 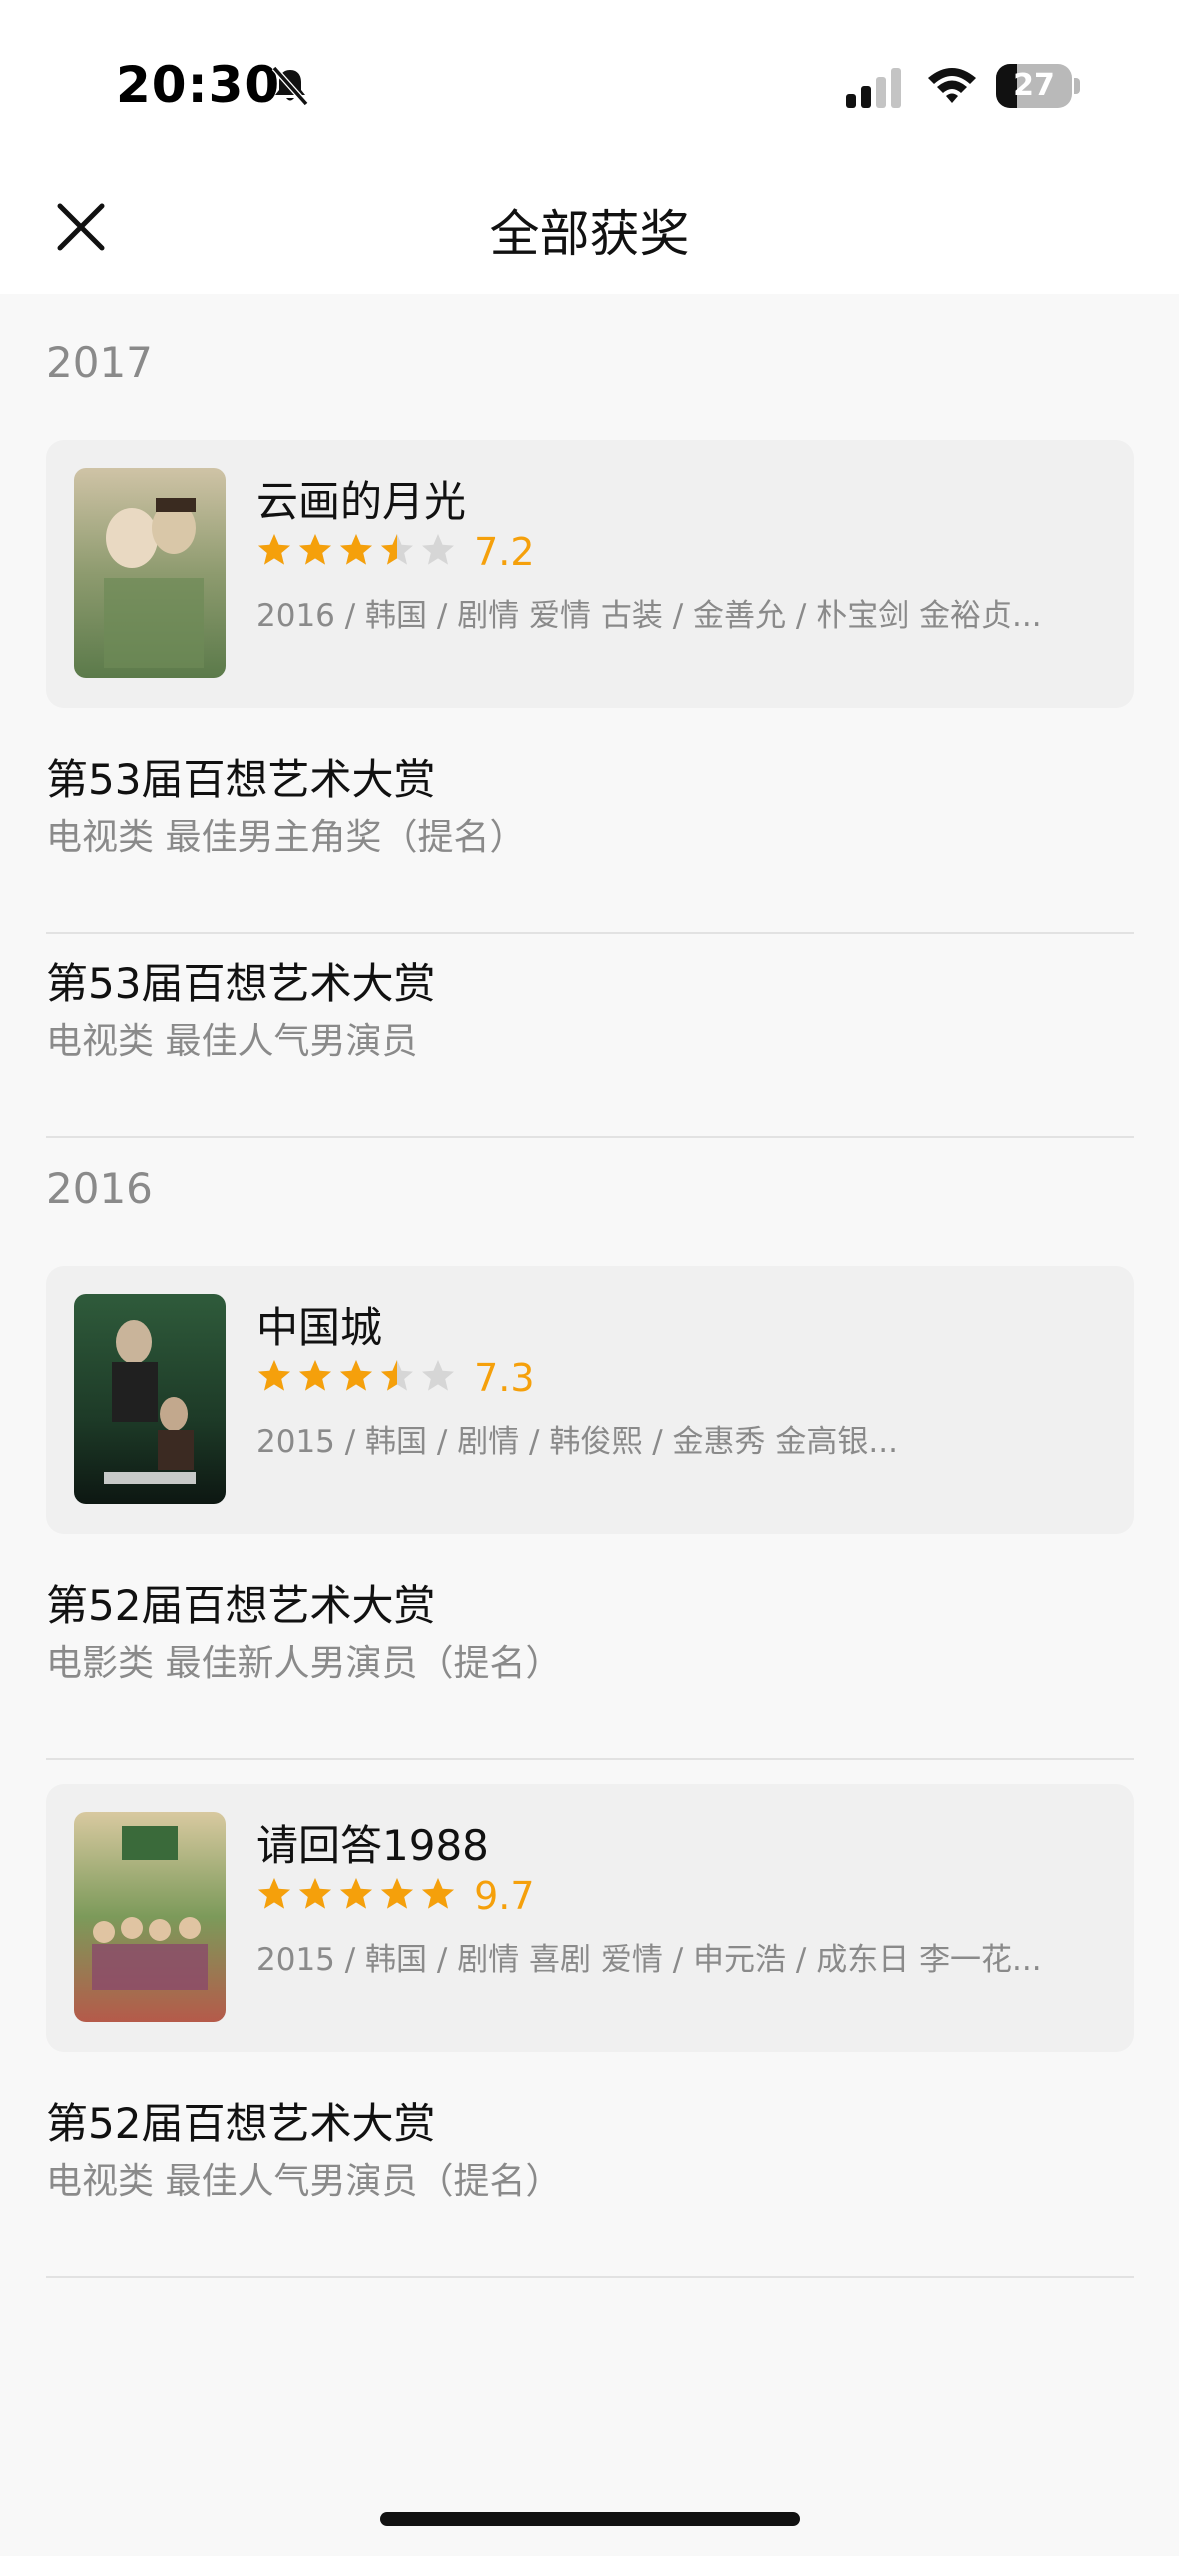 What do you see at coordinates (372, 1845) in the screenshot?
I see `work-title: 请回答1988` at bounding box center [372, 1845].